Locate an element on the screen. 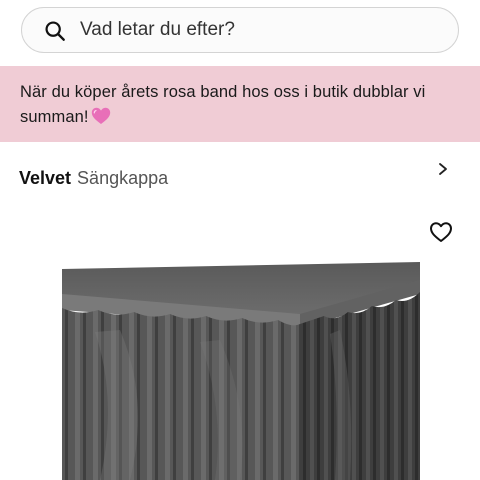 The width and height of the screenshot is (480, 480). product-title: Velvet Sängkappa is located at coordinates (93, 178).